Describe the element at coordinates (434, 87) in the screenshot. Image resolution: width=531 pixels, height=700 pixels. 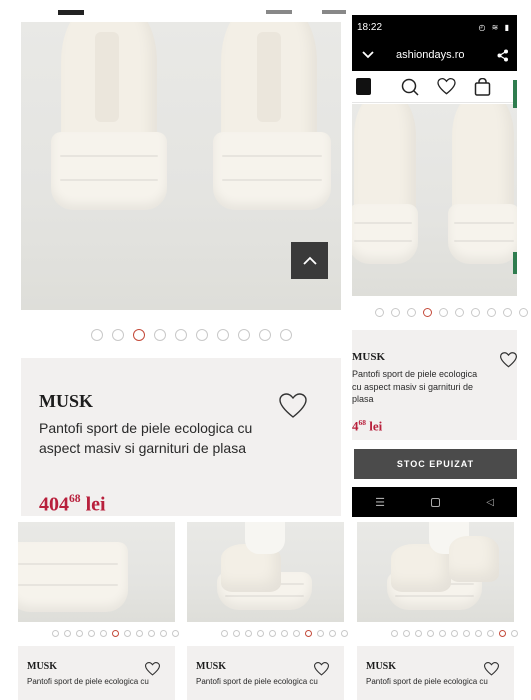
I see `phone-site-header` at that location.